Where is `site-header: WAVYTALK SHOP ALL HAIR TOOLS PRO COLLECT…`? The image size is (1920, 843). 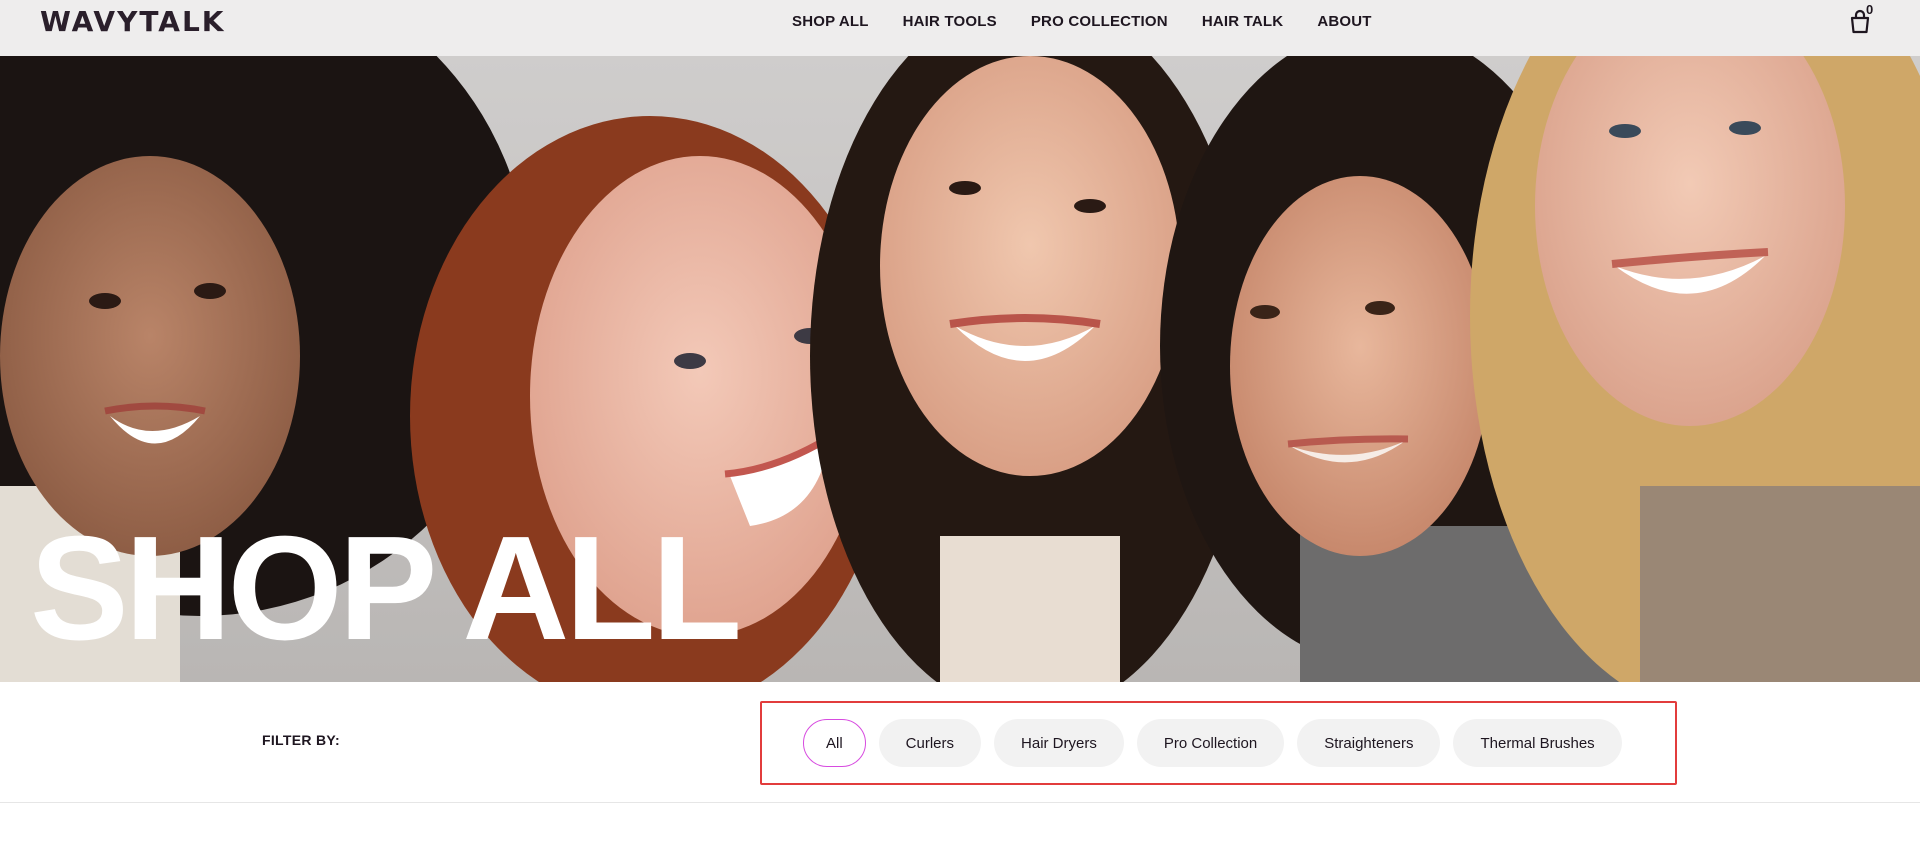 site-header: WAVYTALK SHOP ALL HAIR TOOLS PRO COLLECT… is located at coordinates (960, 28).